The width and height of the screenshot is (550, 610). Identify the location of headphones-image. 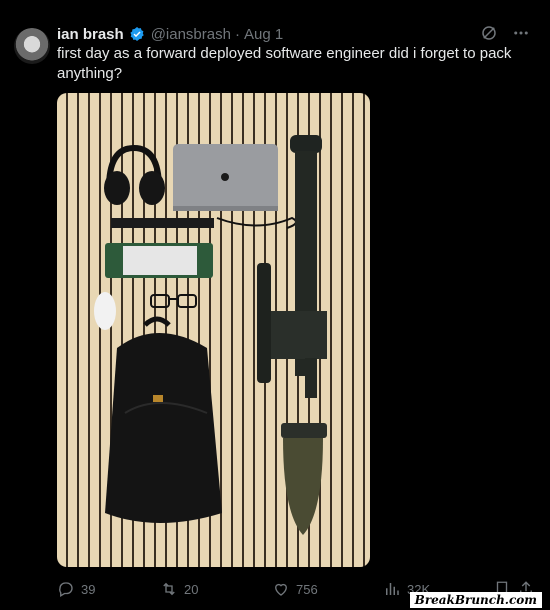
(134, 174).